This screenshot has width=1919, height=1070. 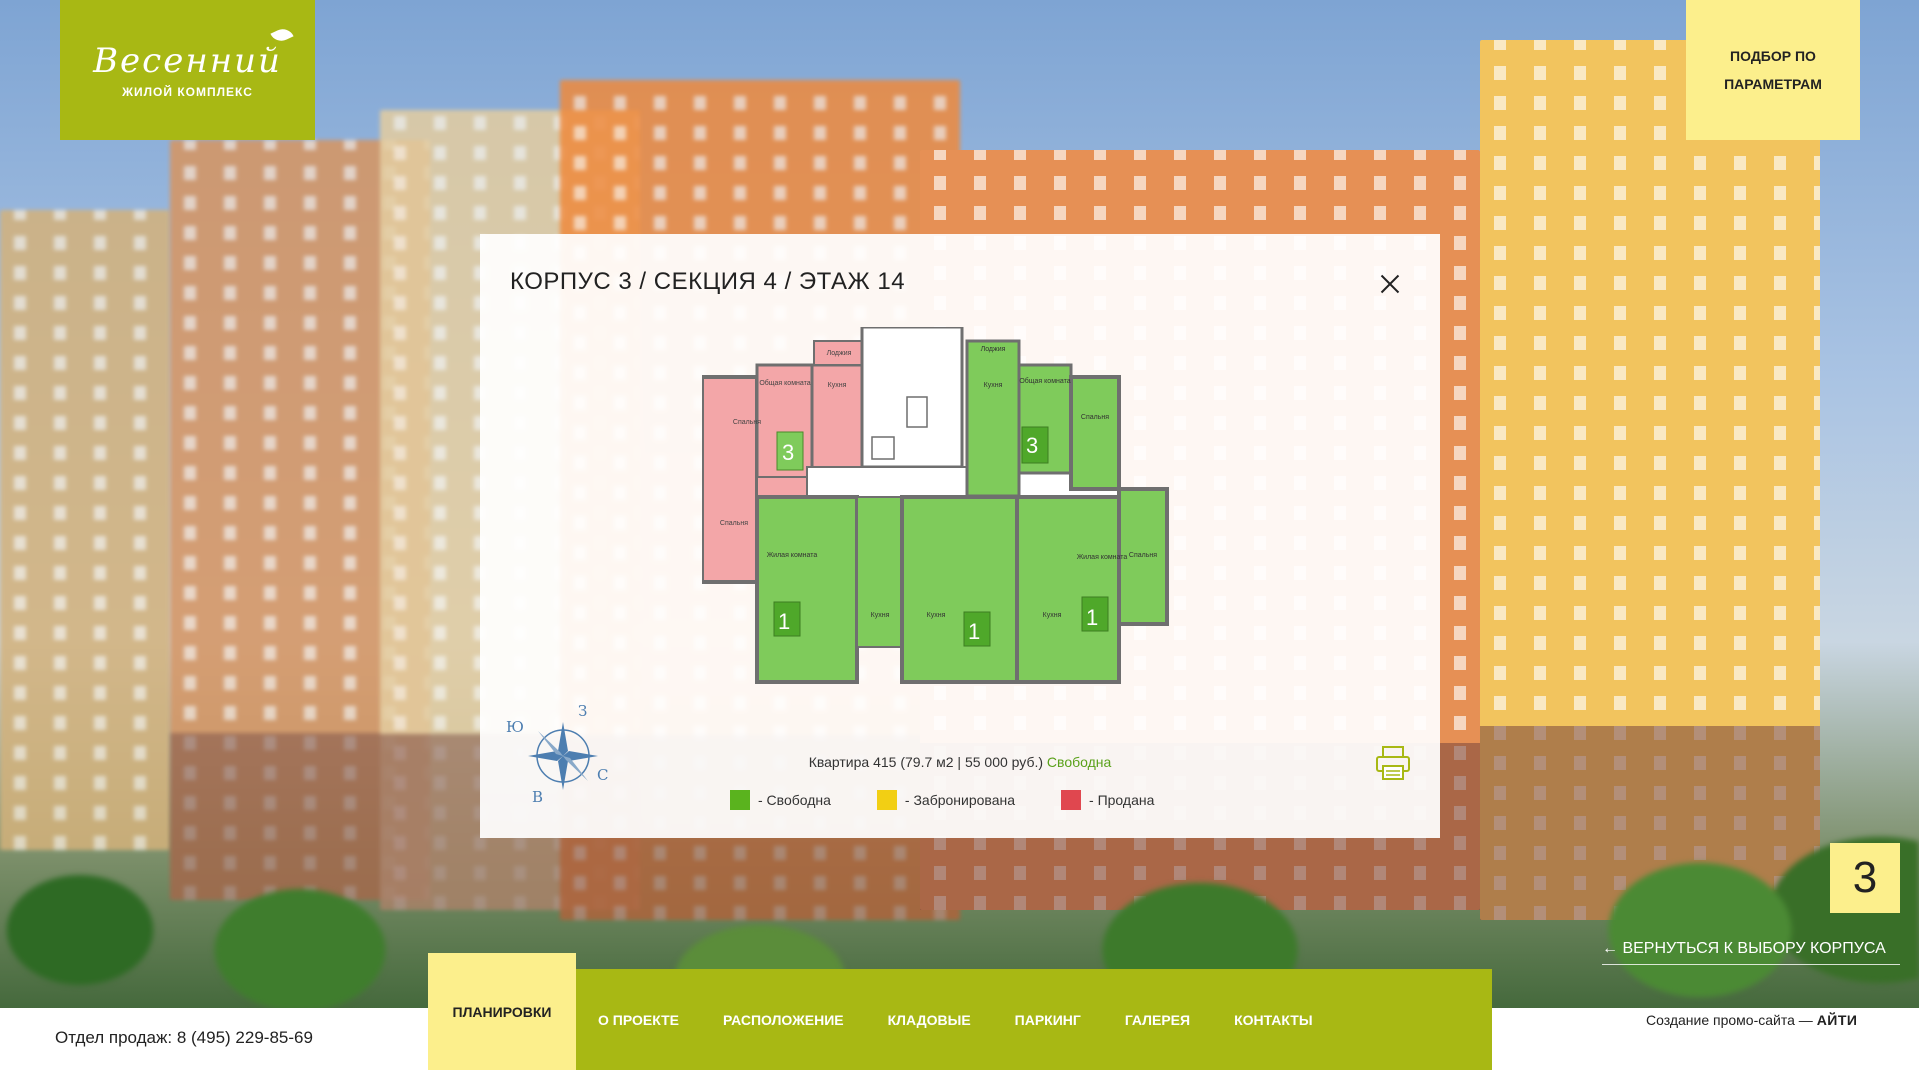 What do you see at coordinates (794, 800) in the screenshot?
I see `legend-label: - Свободна` at bounding box center [794, 800].